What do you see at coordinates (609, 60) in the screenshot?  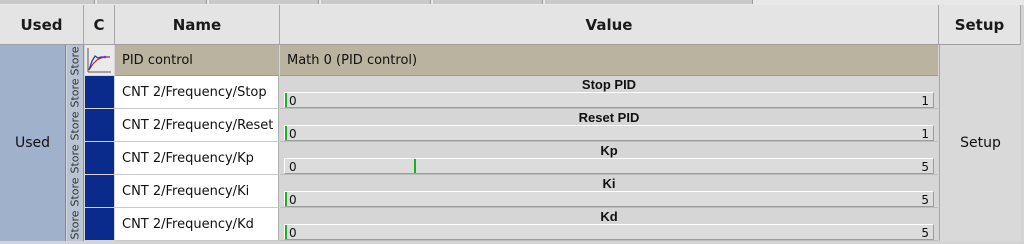 I see `row-value: Math 0 (PID control)` at bounding box center [609, 60].